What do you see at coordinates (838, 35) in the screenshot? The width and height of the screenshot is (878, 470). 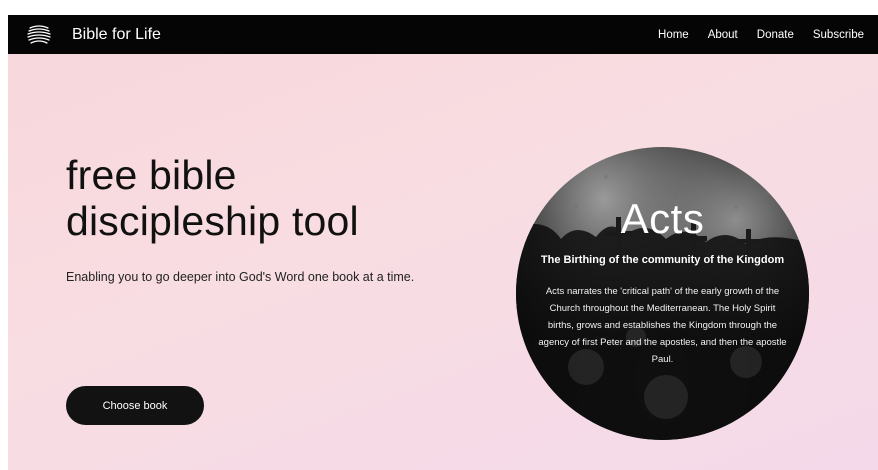 I see `nav-link-subscribe: Subscribe` at bounding box center [838, 35].